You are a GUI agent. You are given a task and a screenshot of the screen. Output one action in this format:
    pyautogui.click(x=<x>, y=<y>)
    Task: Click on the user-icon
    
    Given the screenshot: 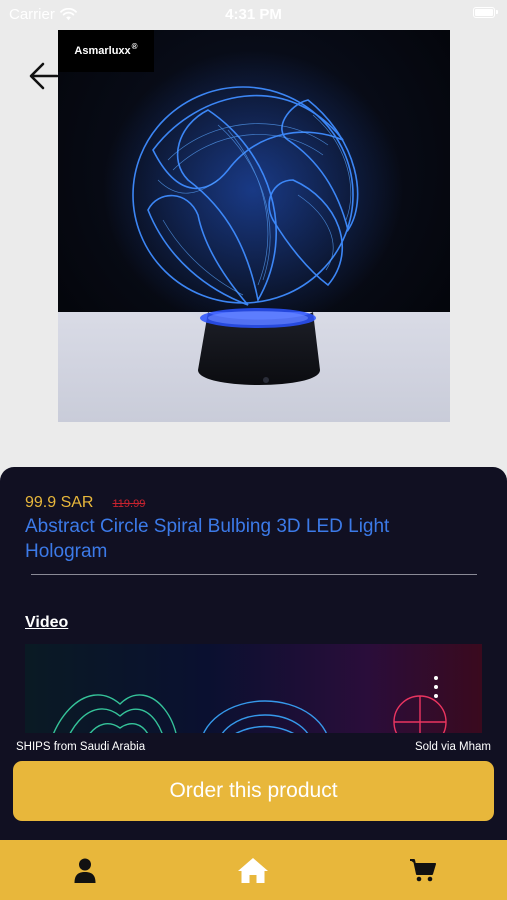 What is the action you would take?
    pyautogui.click(x=85, y=870)
    